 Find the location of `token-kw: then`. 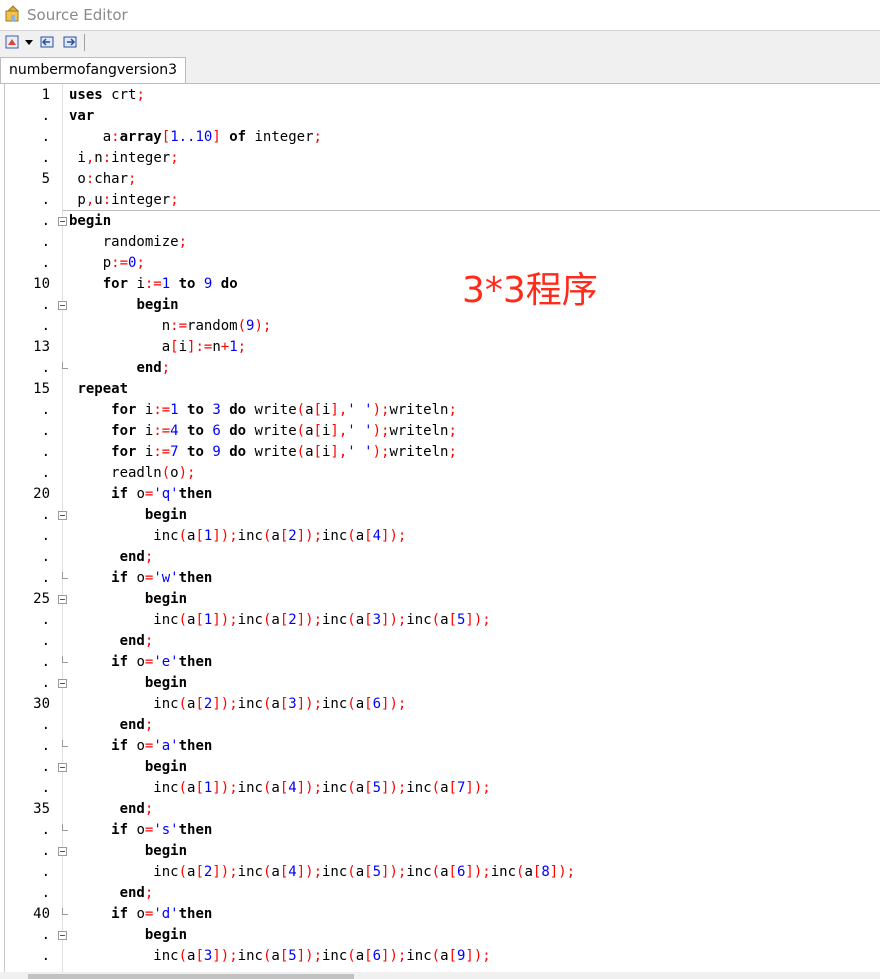

token-kw: then is located at coordinates (195, 830).